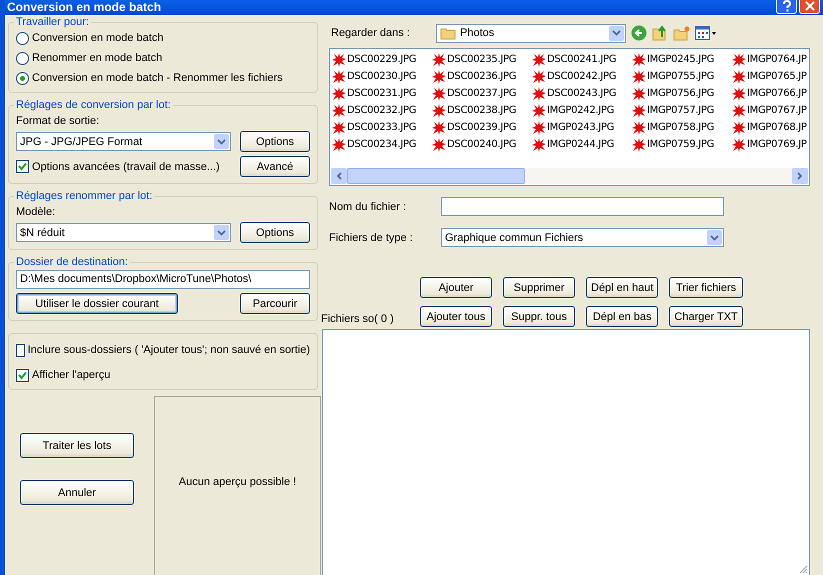  Describe the element at coordinates (770, 59) in the screenshot. I see `file-item: IMGP0764.JP` at that location.